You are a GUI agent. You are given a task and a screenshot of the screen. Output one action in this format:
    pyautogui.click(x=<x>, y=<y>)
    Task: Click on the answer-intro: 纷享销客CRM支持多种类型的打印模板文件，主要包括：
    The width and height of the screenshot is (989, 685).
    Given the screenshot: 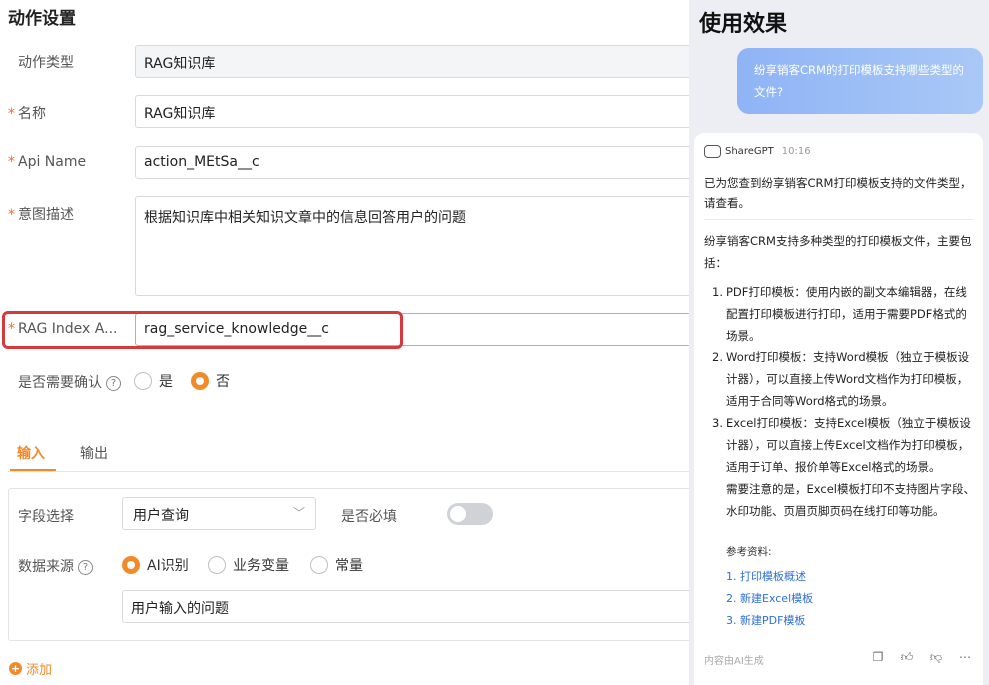 What is the action you would take?
    pyautogui.click(x=838, y=252)
    